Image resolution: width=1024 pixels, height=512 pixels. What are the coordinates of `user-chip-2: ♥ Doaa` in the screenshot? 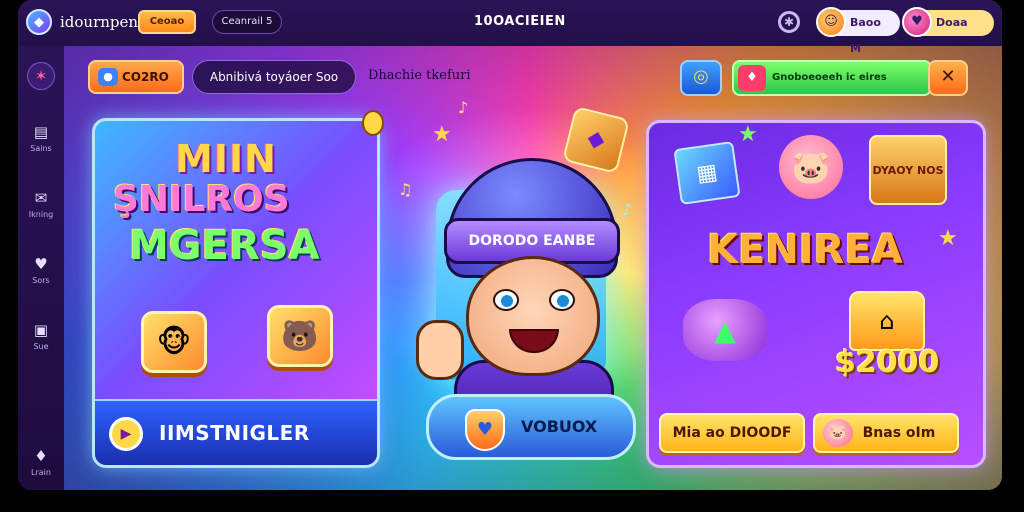 It's located at (948, 22).